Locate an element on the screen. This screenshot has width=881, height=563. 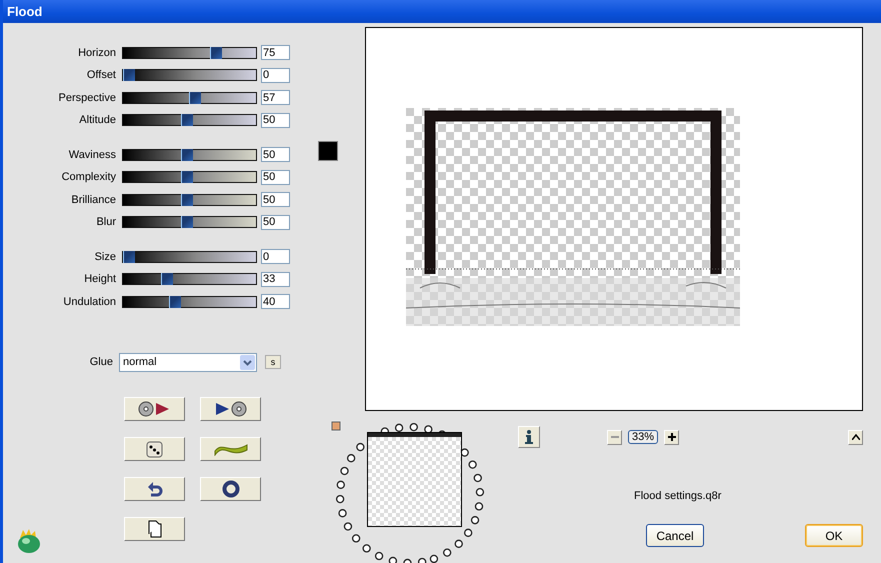
window-title: Flood is located at coordinates (24, 11).